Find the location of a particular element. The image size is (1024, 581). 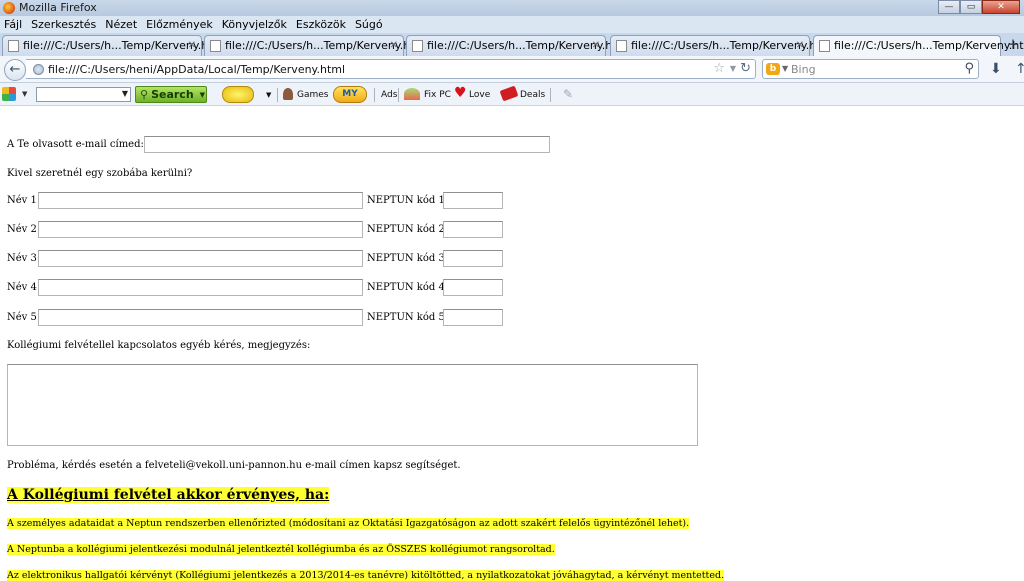

menu-help: Súgó is located at coordinates (369, 24).